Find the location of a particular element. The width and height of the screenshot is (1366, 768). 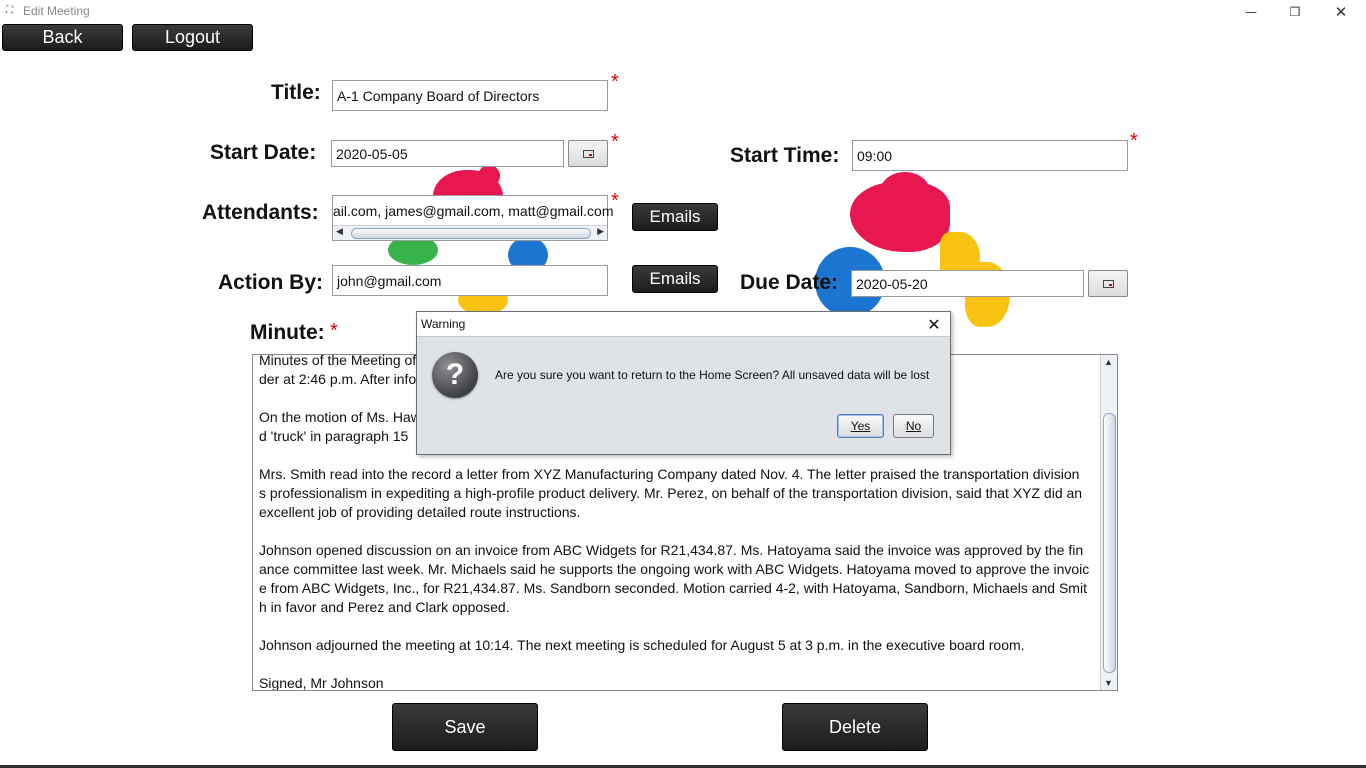

app-icon: ⛶ is located at coordinates (9, 10).